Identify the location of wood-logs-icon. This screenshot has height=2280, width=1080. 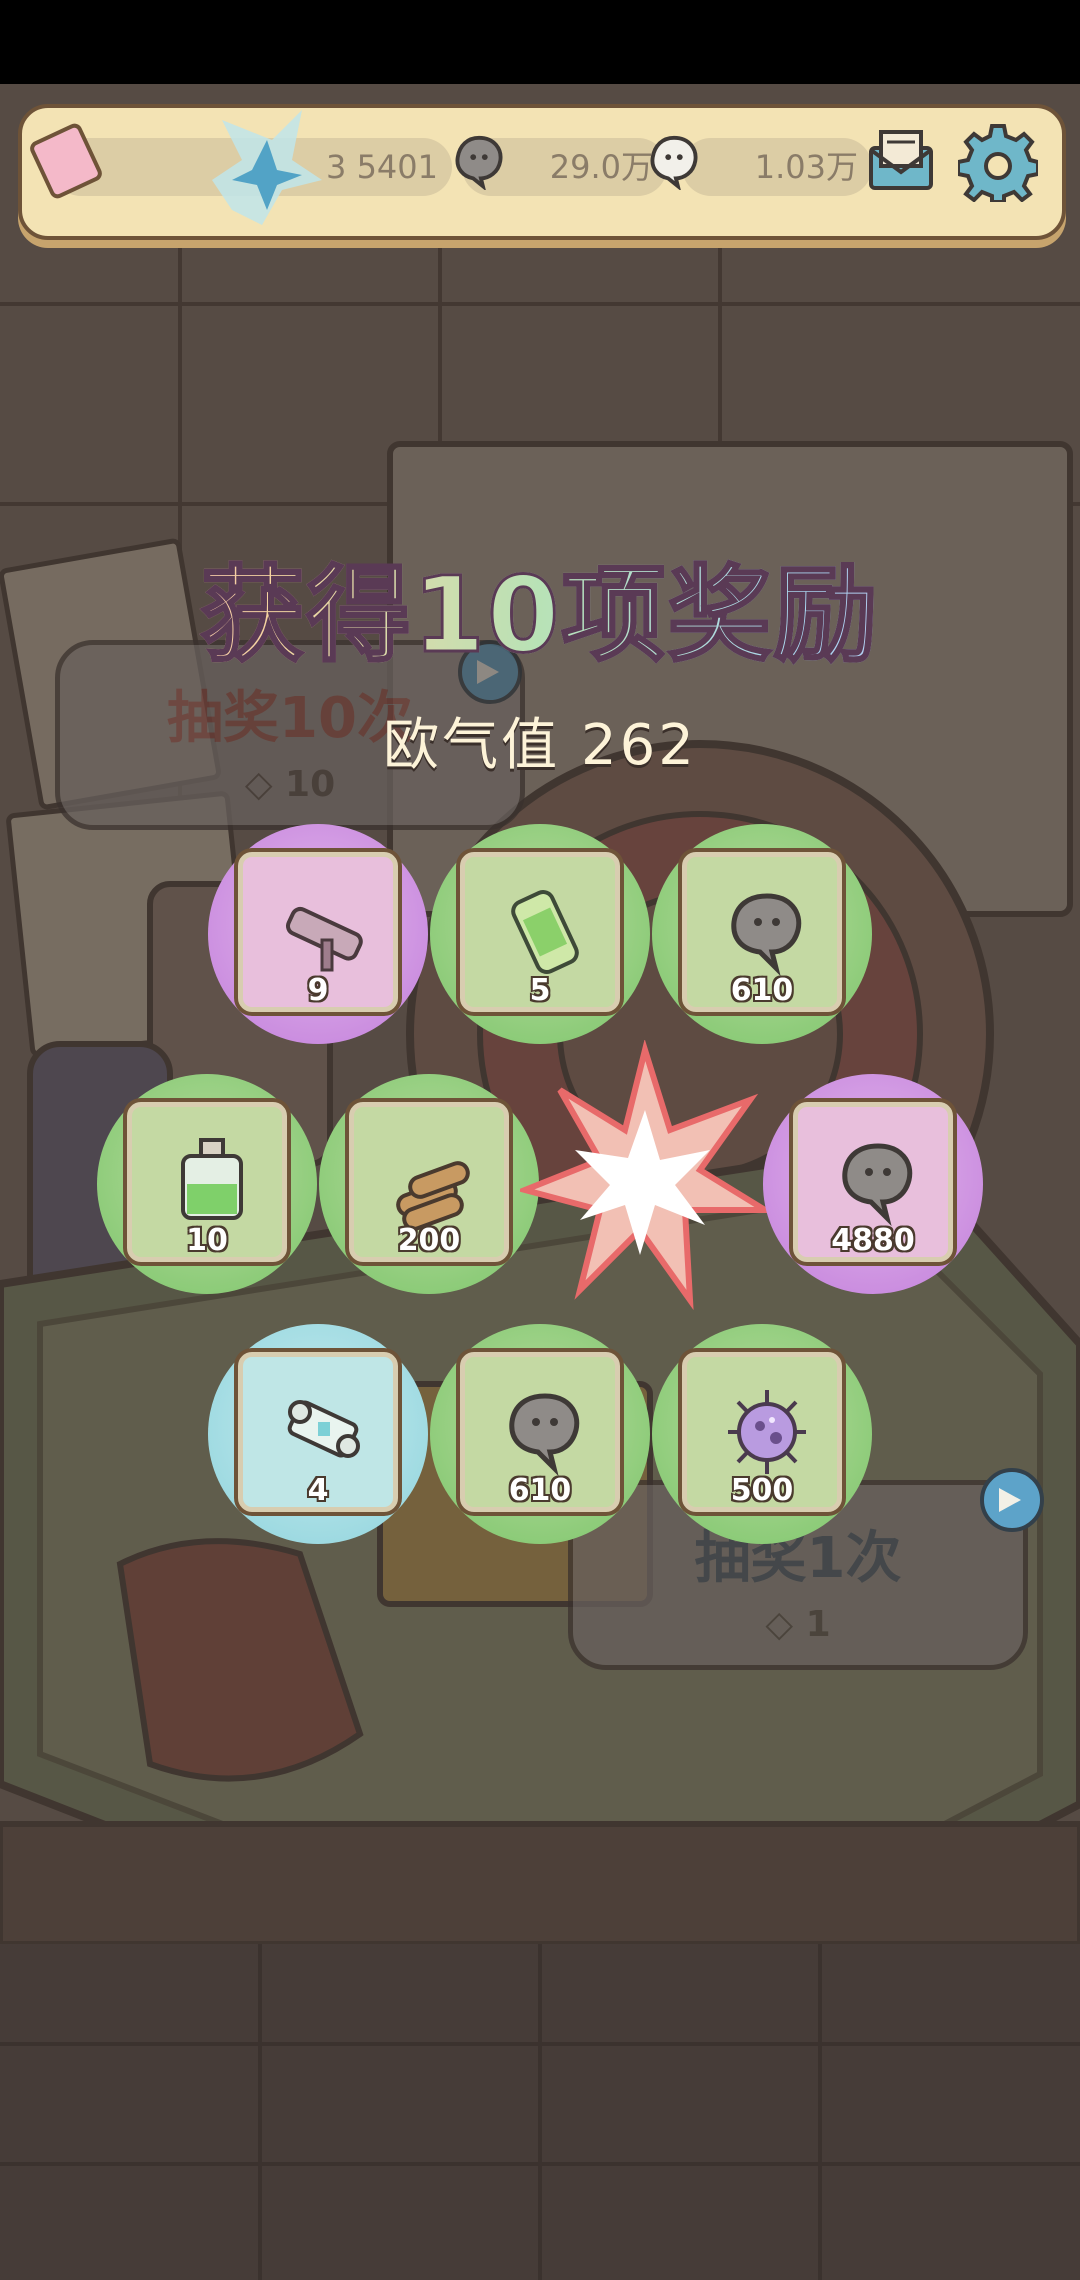
(433, 1196).